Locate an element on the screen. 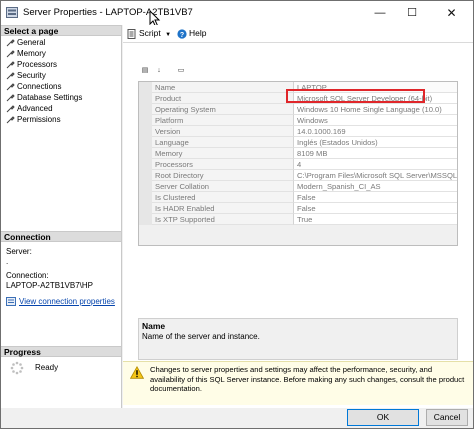 The width and height of the screenshot is (474, 429). property-value: Windows is located at coordinates (375, 120).